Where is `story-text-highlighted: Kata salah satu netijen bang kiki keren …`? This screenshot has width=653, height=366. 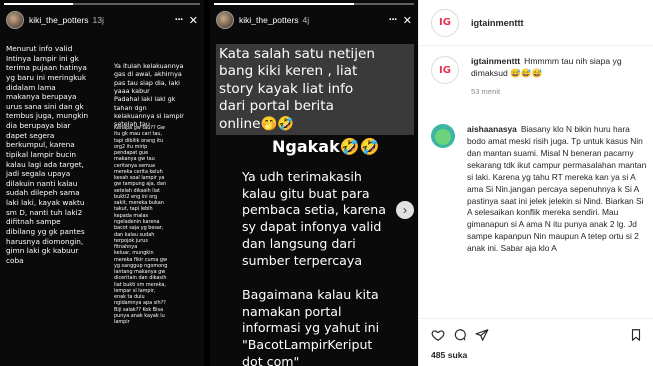 story-text-highlighted: Kata salah satu netijen bang kiki keren … is located at coordinates (315, 89).